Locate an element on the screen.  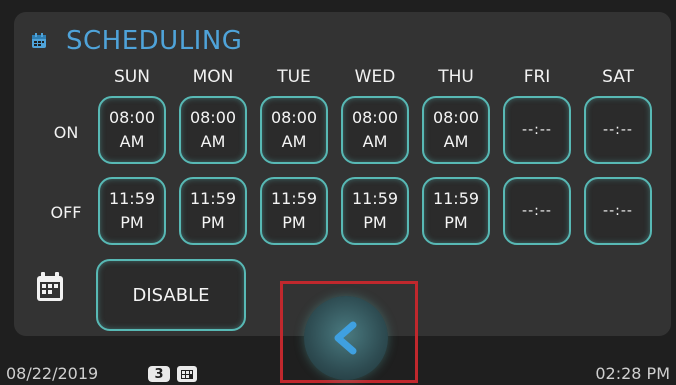
disable-button: DISABLE is located at coordinates (171, 295).